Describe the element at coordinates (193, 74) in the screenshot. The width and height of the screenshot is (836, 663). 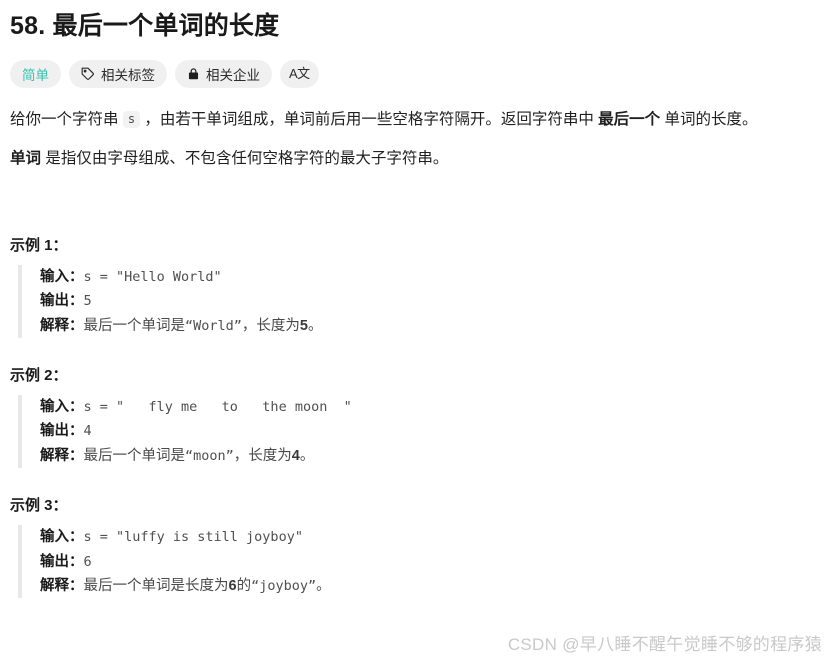
I see `lock-icon` at that location.